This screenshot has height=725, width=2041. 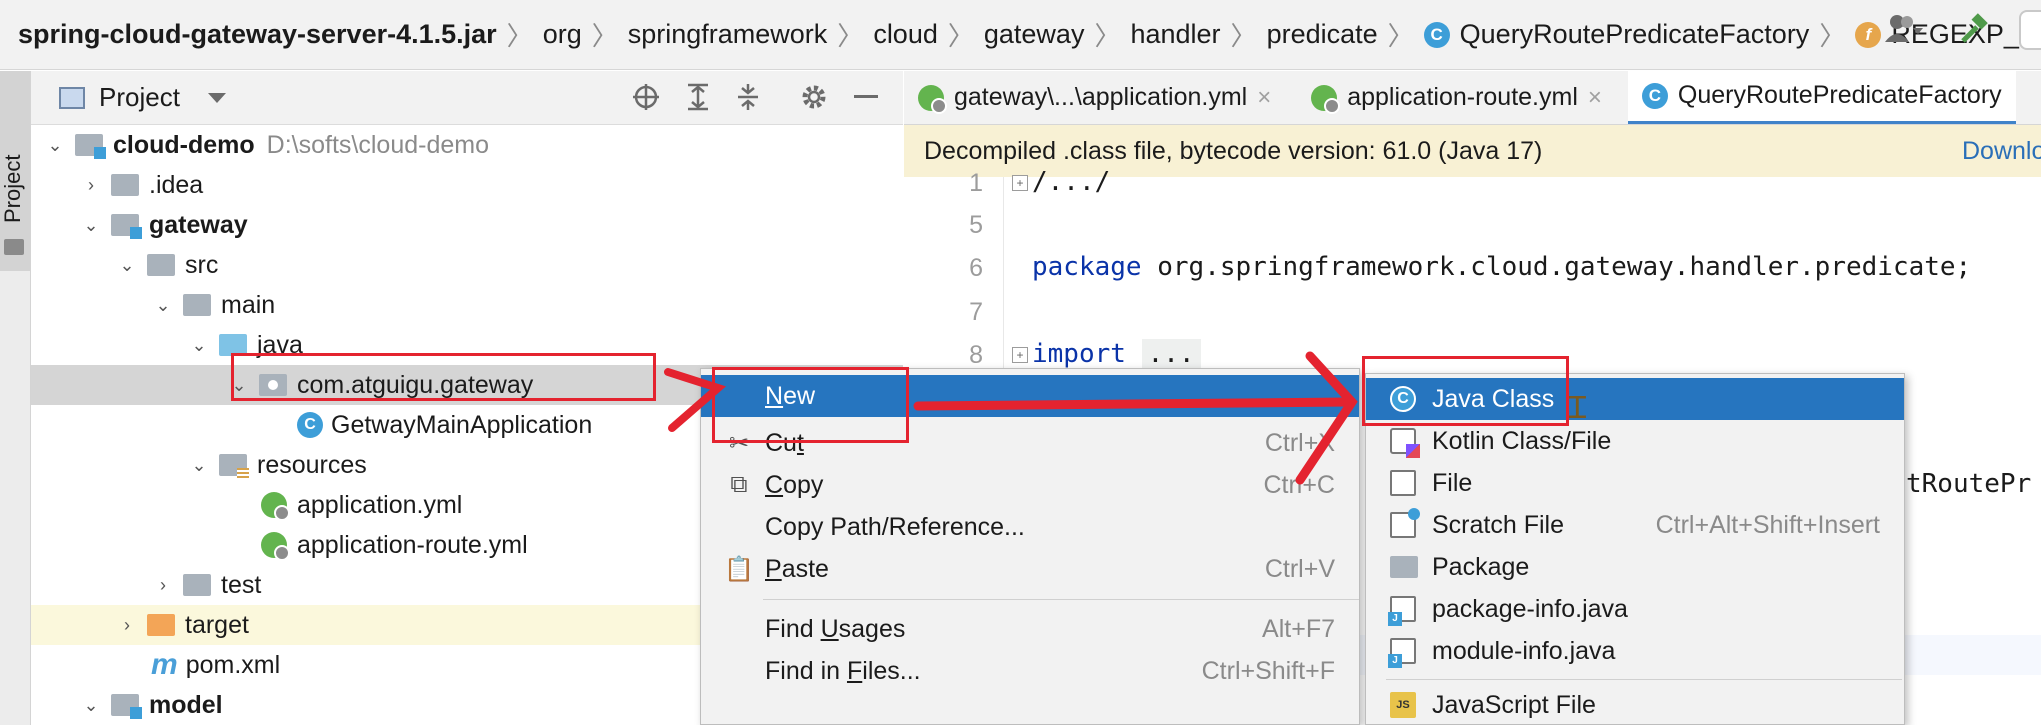 What do you see at coordinates (1071, 182) in the screenshot?
I see `code-line-1: /.../` at bounding box center [1071, 182].